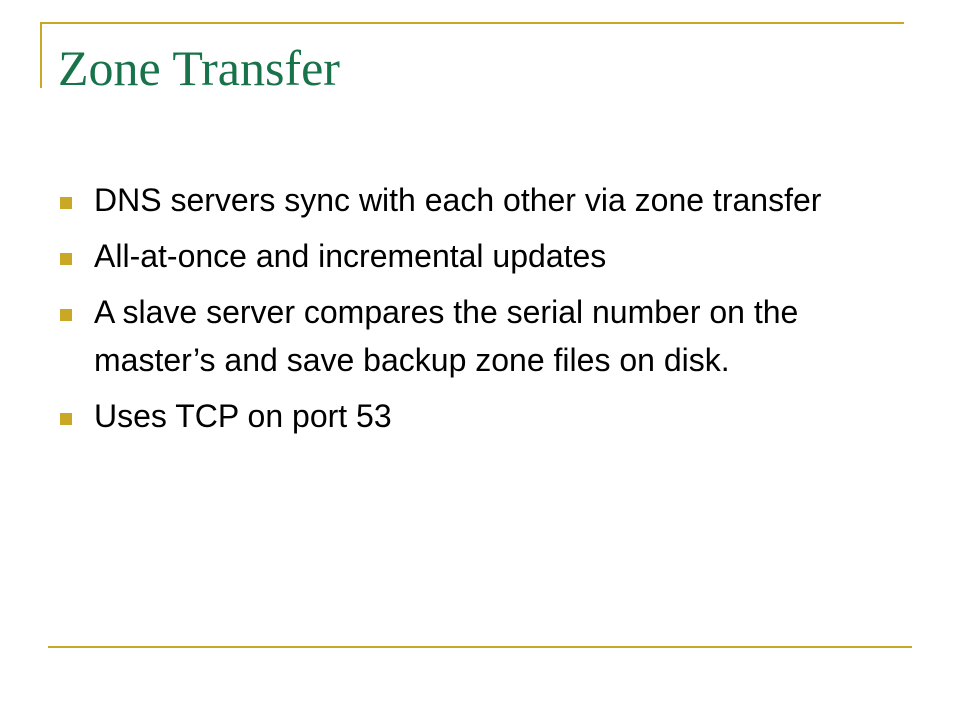 Image resolution: width=960 pixels, height=720 pixels. Describe the element at coordinates (468, 416) in the screenshot. I see `bullet-item: Uses TCP on port 53` at that location.